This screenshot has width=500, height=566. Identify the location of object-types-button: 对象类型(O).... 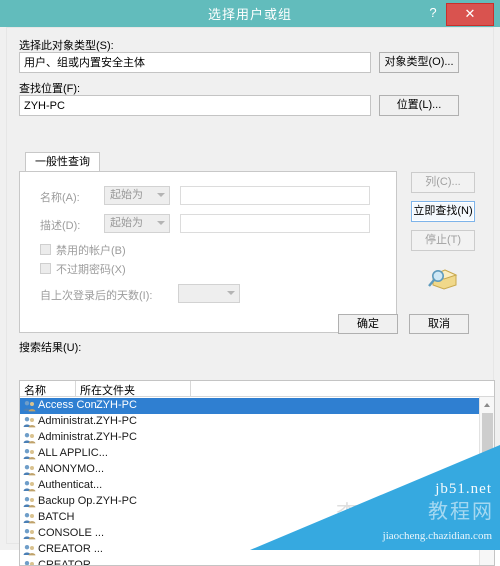
(419, 62).